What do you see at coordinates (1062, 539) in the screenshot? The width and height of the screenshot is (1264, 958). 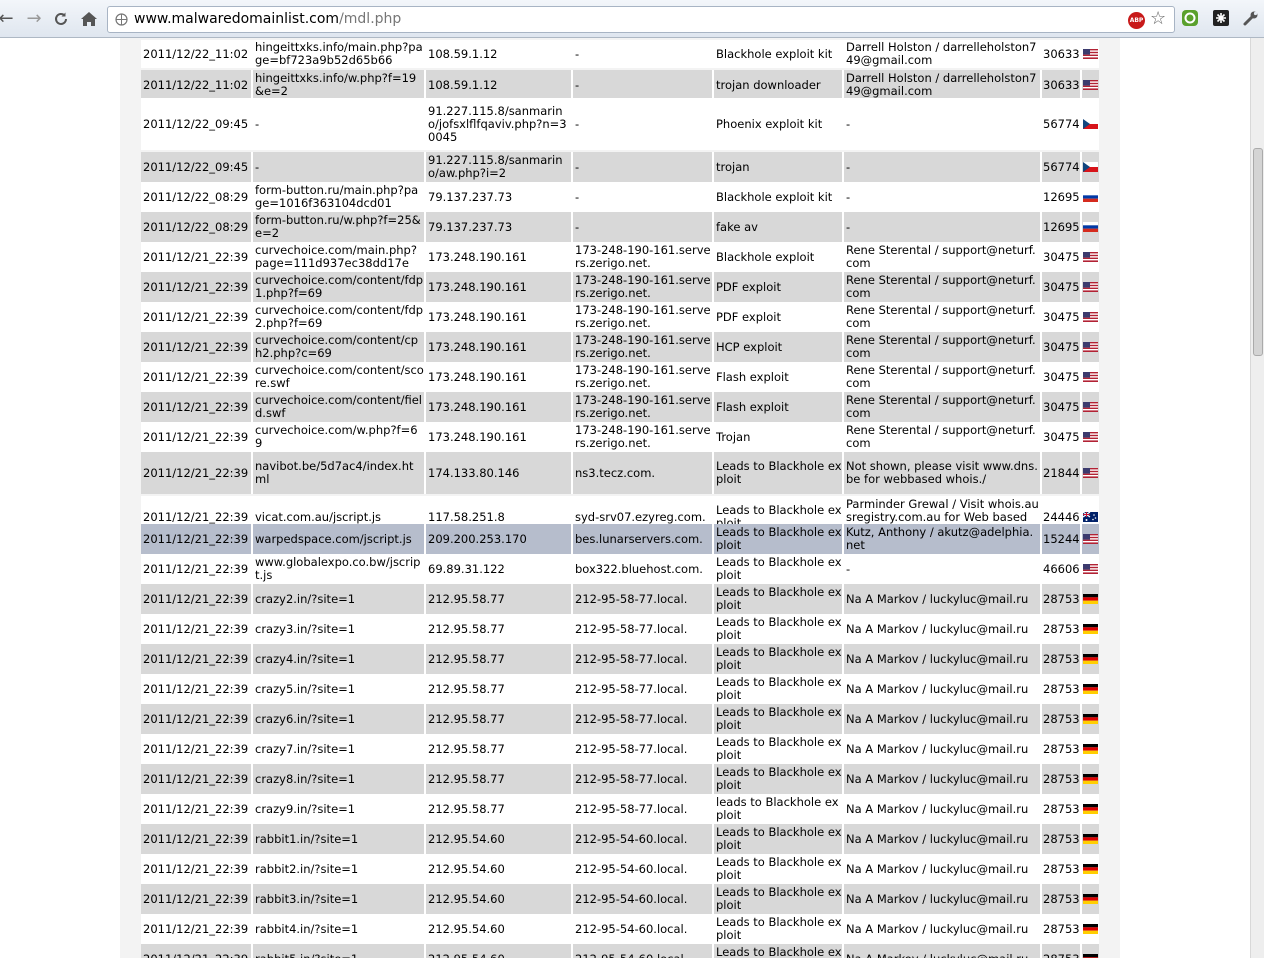 I see `asn-cell: 15244` at bounding box center [1062, 539].